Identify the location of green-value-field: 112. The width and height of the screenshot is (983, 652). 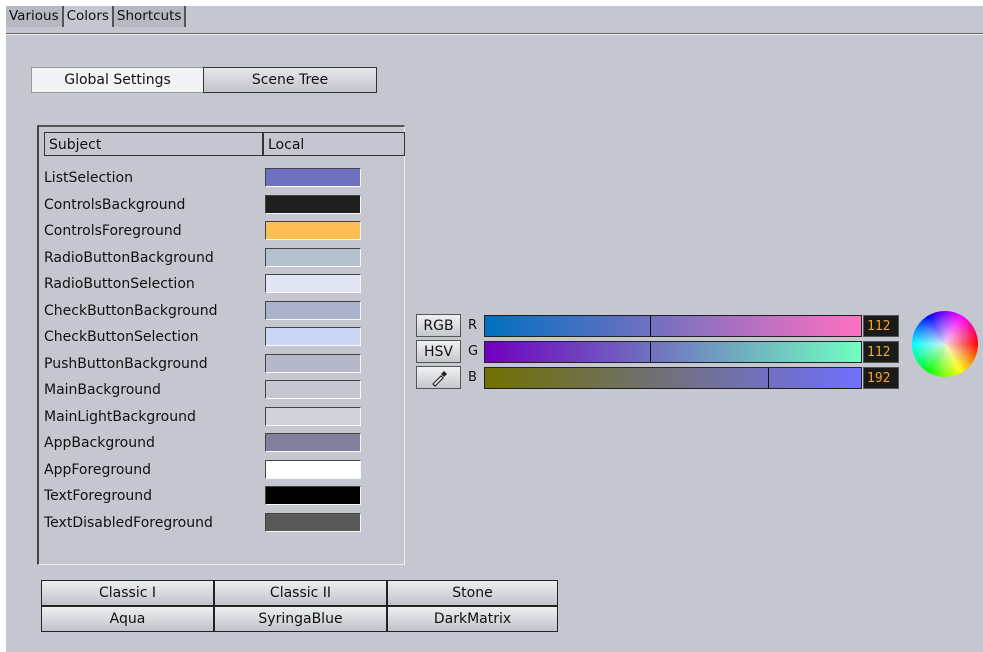
(881, 352).